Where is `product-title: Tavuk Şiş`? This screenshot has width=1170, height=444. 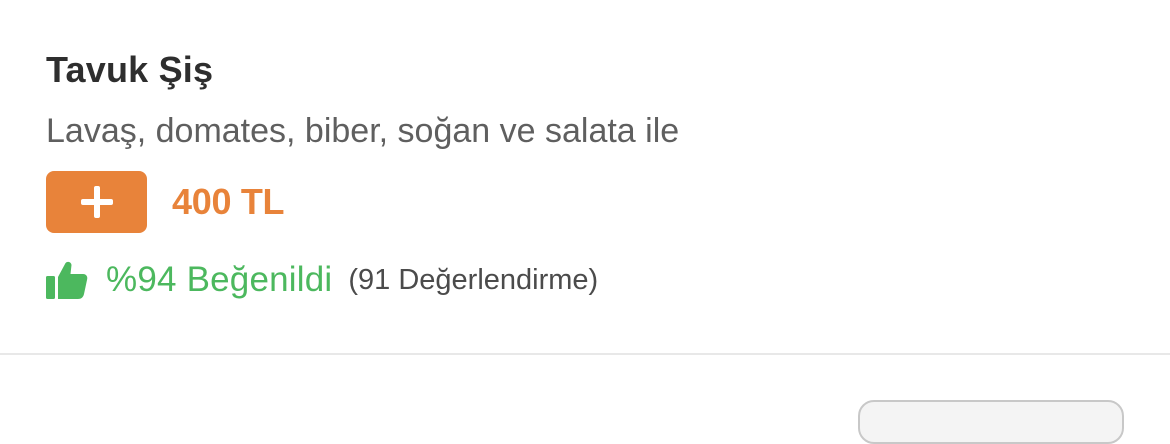 product-title: Tavuk Şiş is located at coordinates (130, 69).